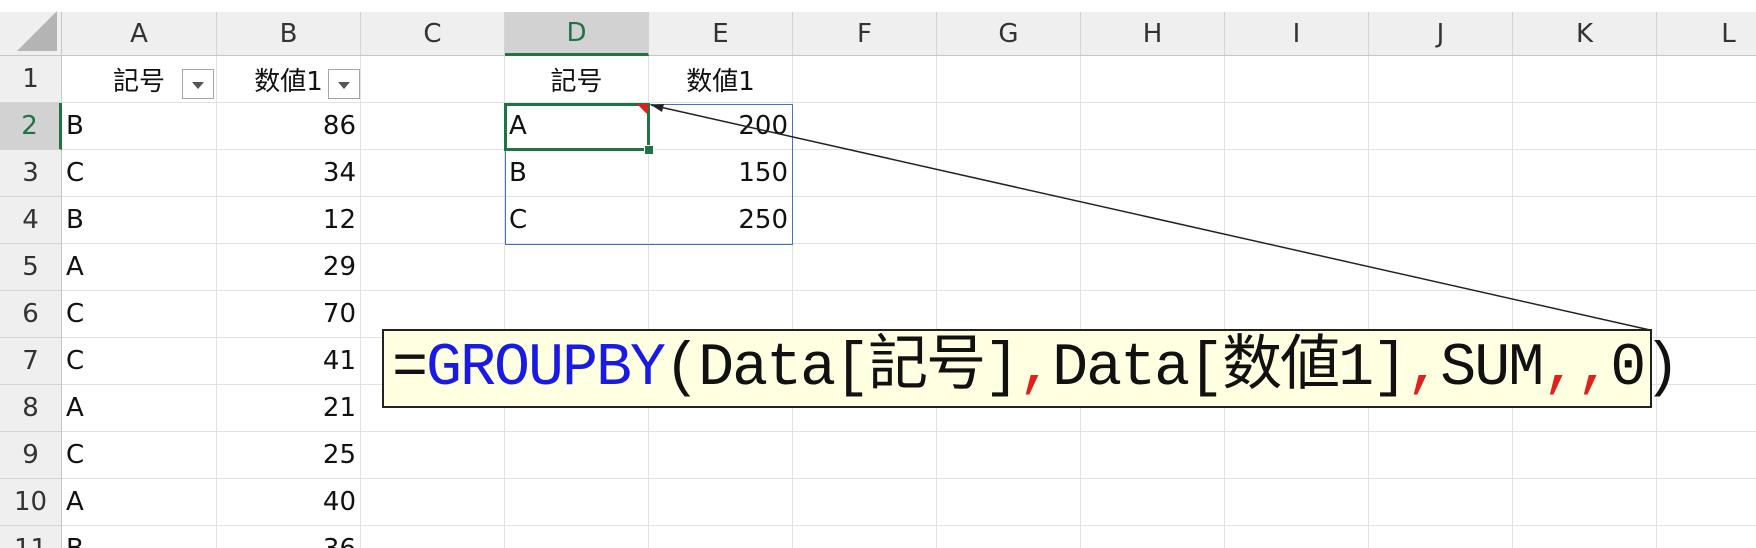 The height and width of the screenshot is (548, 1756). Describe the element at coordinates (31, 361) in the screenshot. I see `row-header-7: 7` at that location.